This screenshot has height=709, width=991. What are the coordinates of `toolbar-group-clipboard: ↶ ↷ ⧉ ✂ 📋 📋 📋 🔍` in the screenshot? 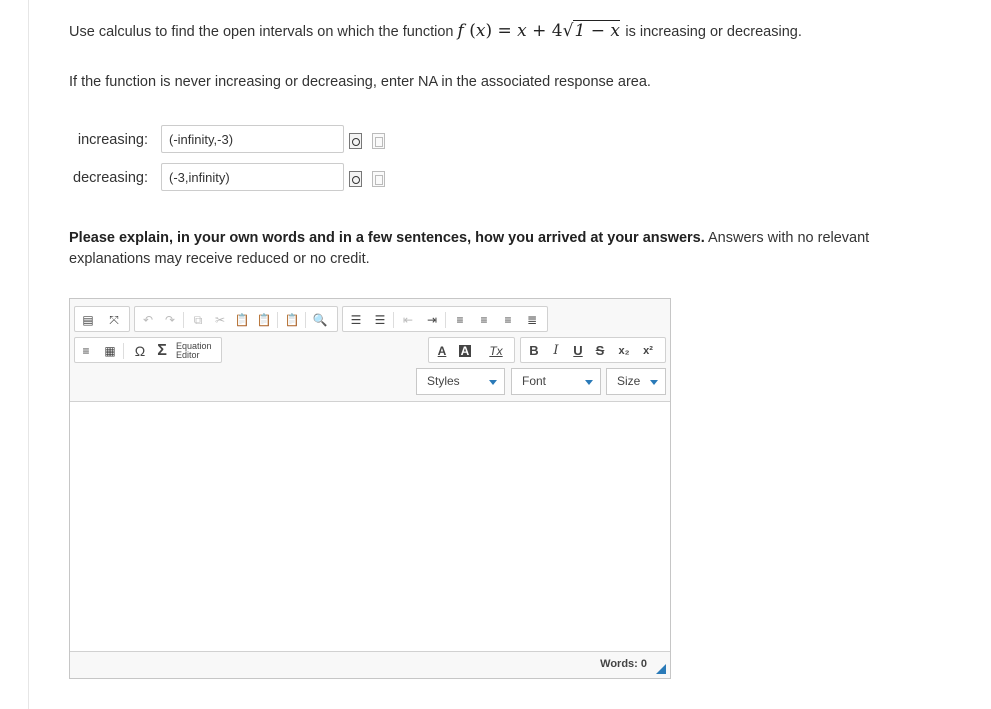 It's located at (236, 319).